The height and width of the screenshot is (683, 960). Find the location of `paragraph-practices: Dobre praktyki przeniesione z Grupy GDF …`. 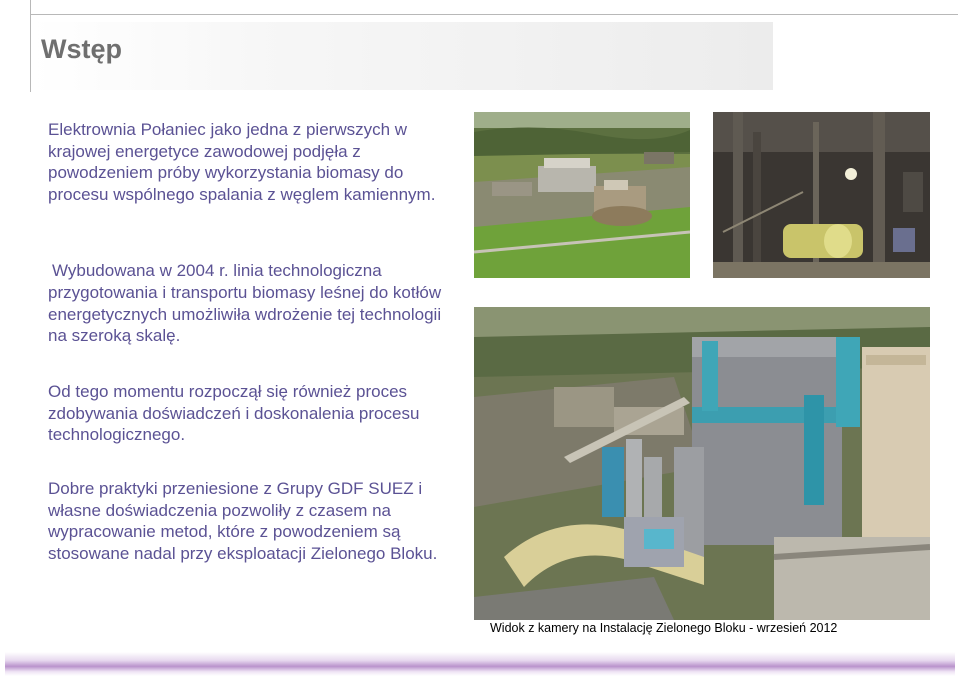

paragraph-practices: Dobre praktyki przeniesione z Grupy GDF … is located at coordinates (243, 521).